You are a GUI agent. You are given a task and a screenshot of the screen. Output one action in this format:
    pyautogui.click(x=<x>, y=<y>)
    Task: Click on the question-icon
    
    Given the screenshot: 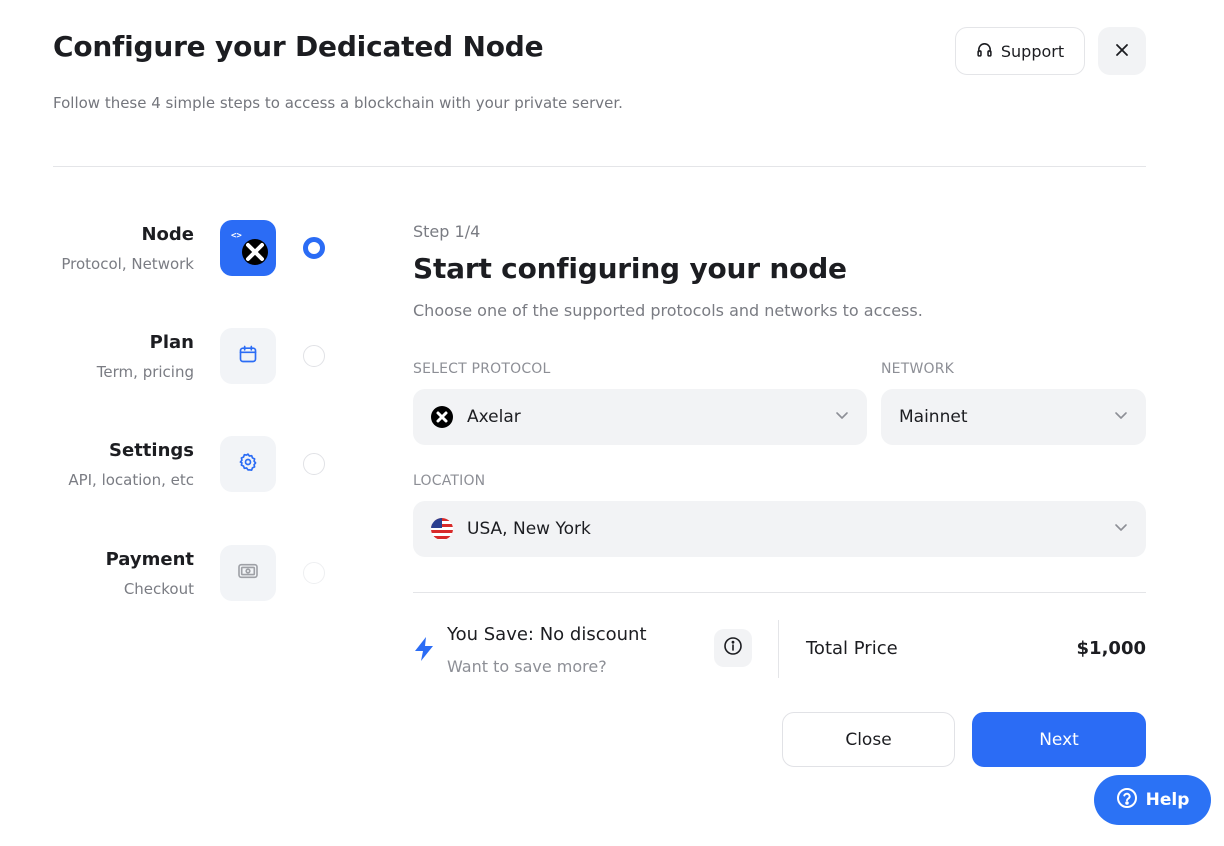 What is the action you would take?
    pyautogui.click(x=1127, y=800)
    